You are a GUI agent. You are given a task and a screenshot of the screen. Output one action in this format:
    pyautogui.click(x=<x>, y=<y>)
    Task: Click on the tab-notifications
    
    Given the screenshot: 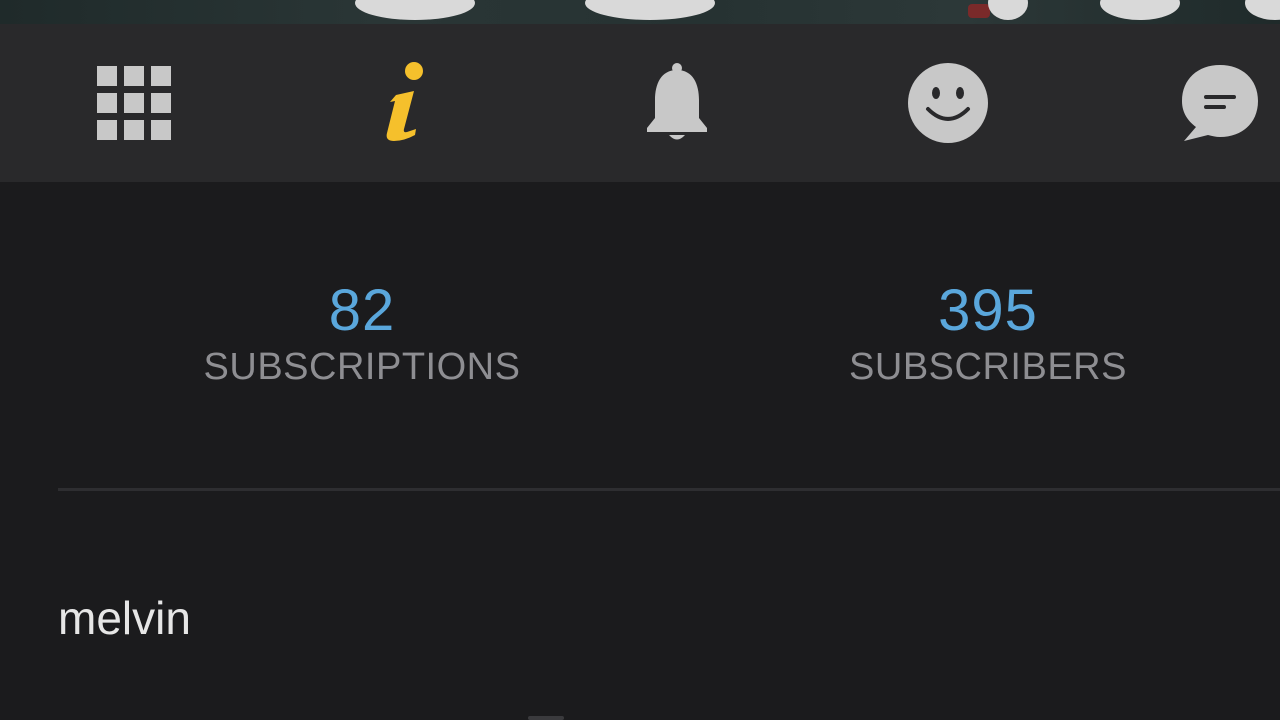 What is the action you would take?
    pyautogui.click(x=677, y=103)
    